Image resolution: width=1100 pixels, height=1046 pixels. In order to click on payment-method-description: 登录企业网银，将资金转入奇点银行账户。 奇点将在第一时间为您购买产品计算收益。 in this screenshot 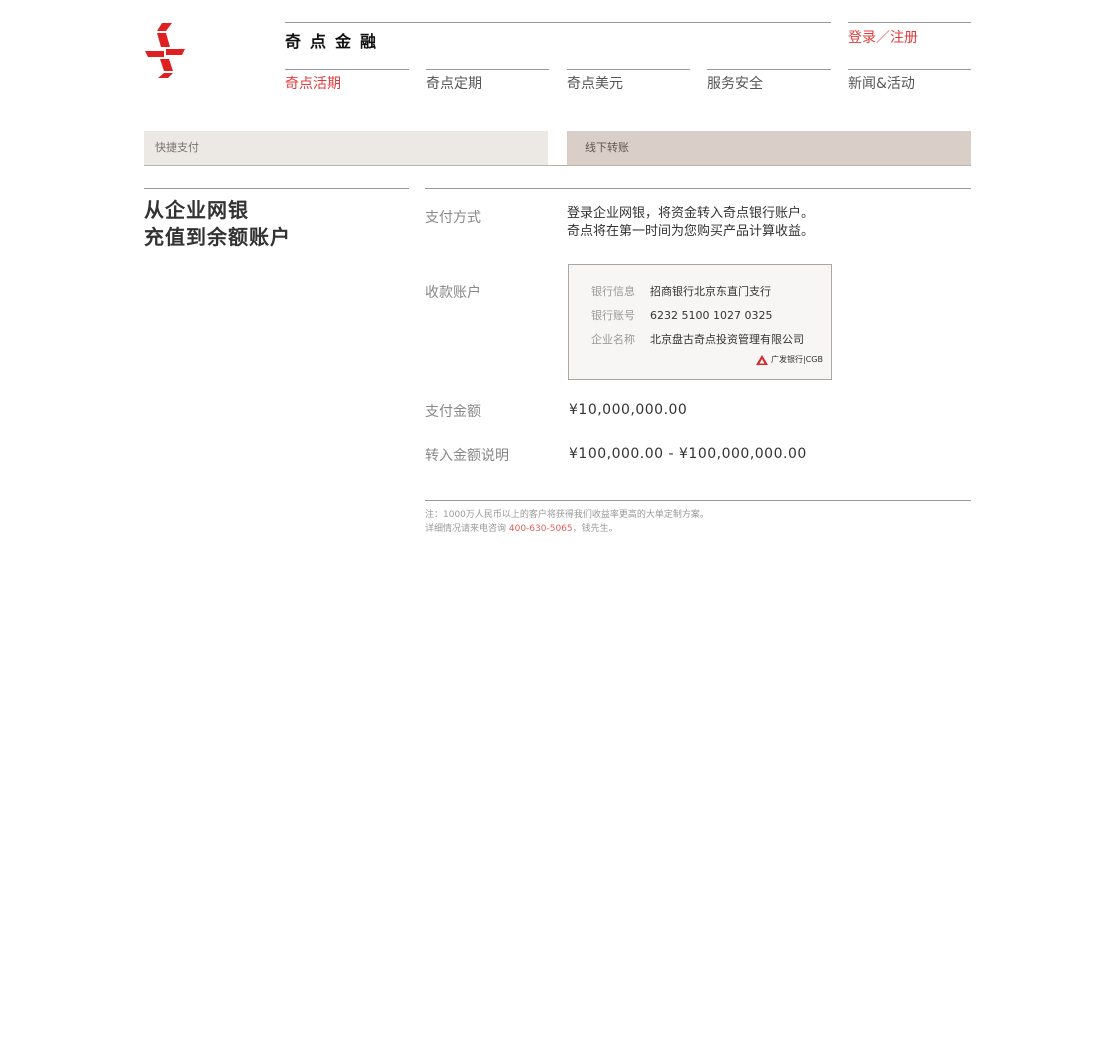, I will do `click(690, 223)`.